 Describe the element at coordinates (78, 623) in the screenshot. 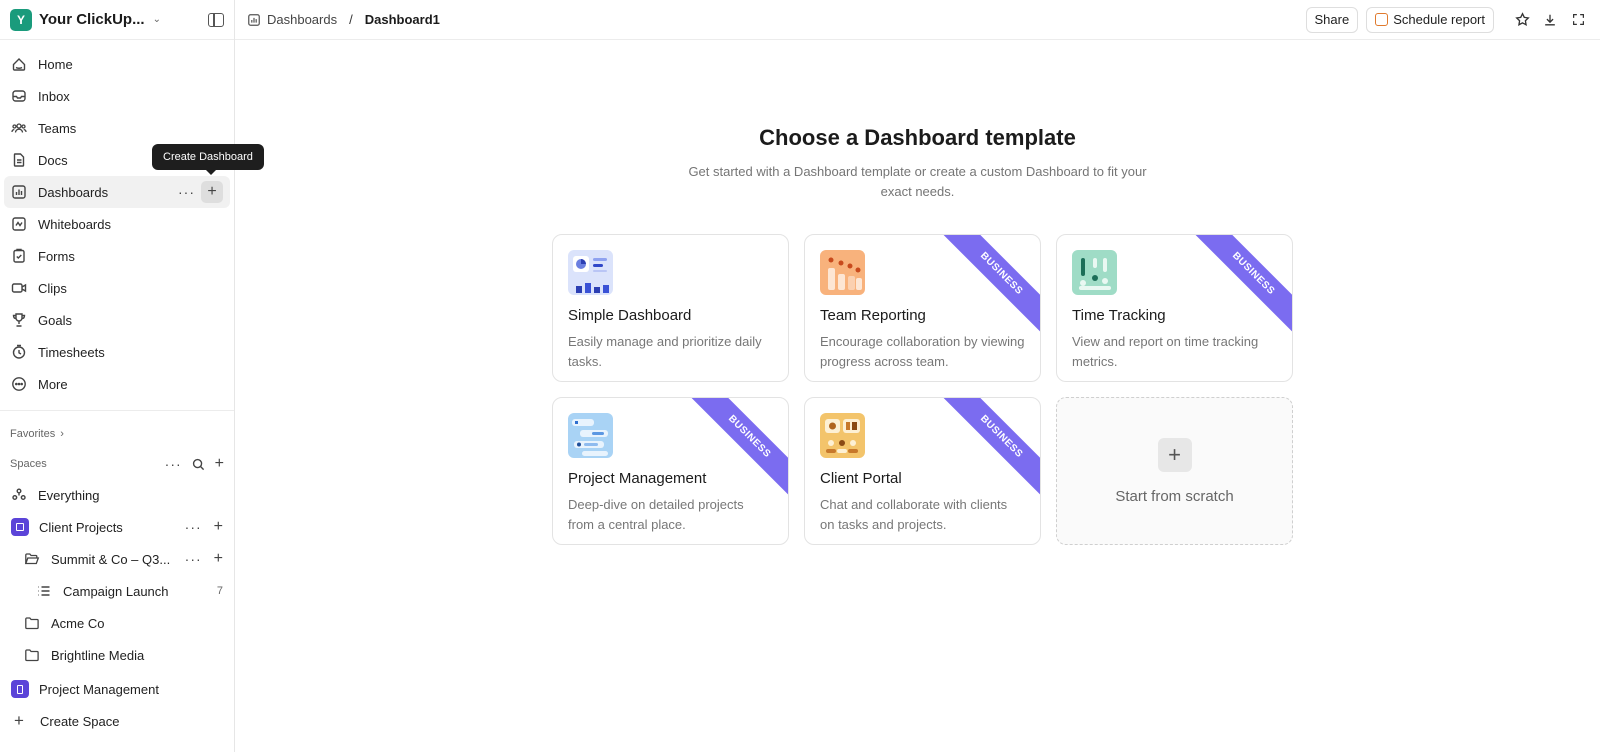

I see `folder-label: Acme Co` at that location.